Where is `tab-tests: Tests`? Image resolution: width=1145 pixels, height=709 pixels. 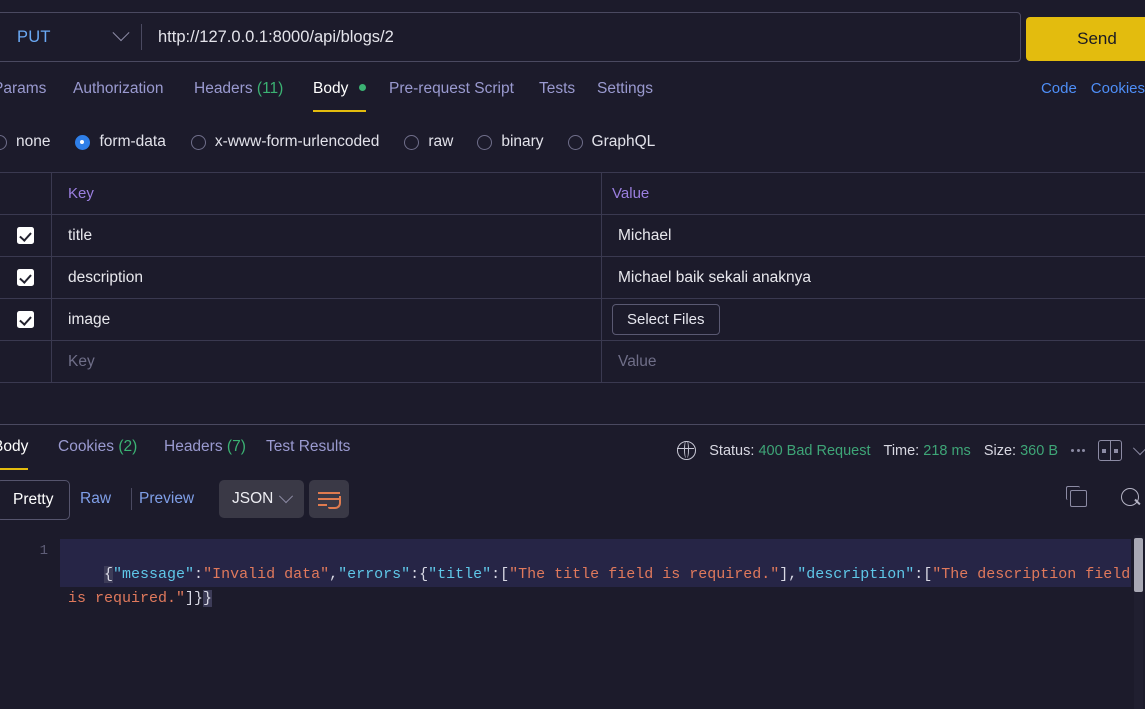 tab-tests: Tests is located at coordinates (557, 94).